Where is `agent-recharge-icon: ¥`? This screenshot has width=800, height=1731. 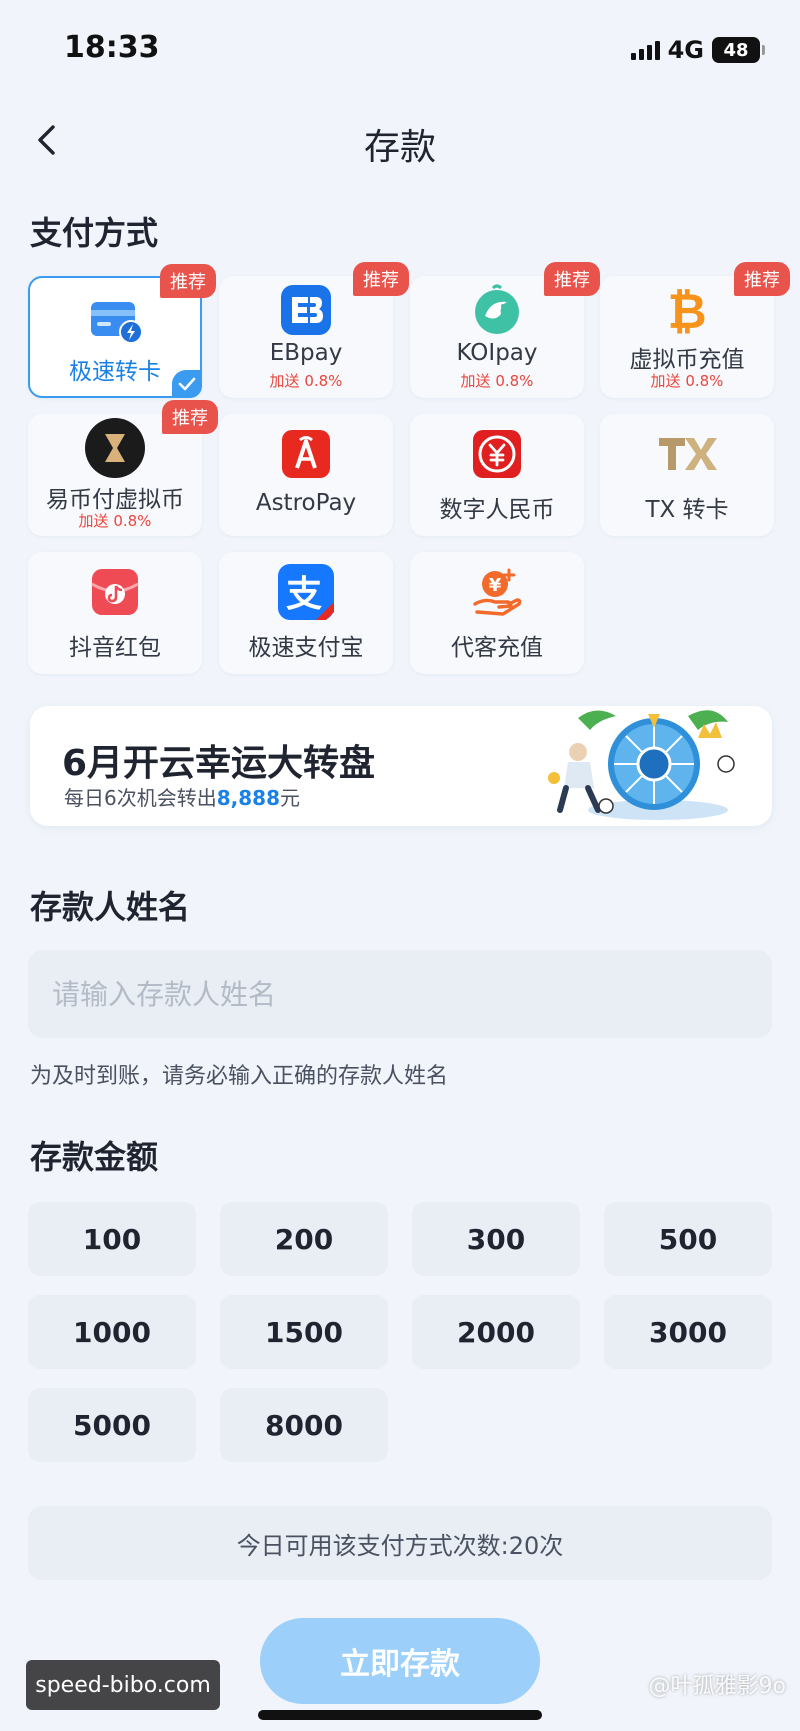
agent-recharge-icon: ¥ is located at coordinates (497, 592).